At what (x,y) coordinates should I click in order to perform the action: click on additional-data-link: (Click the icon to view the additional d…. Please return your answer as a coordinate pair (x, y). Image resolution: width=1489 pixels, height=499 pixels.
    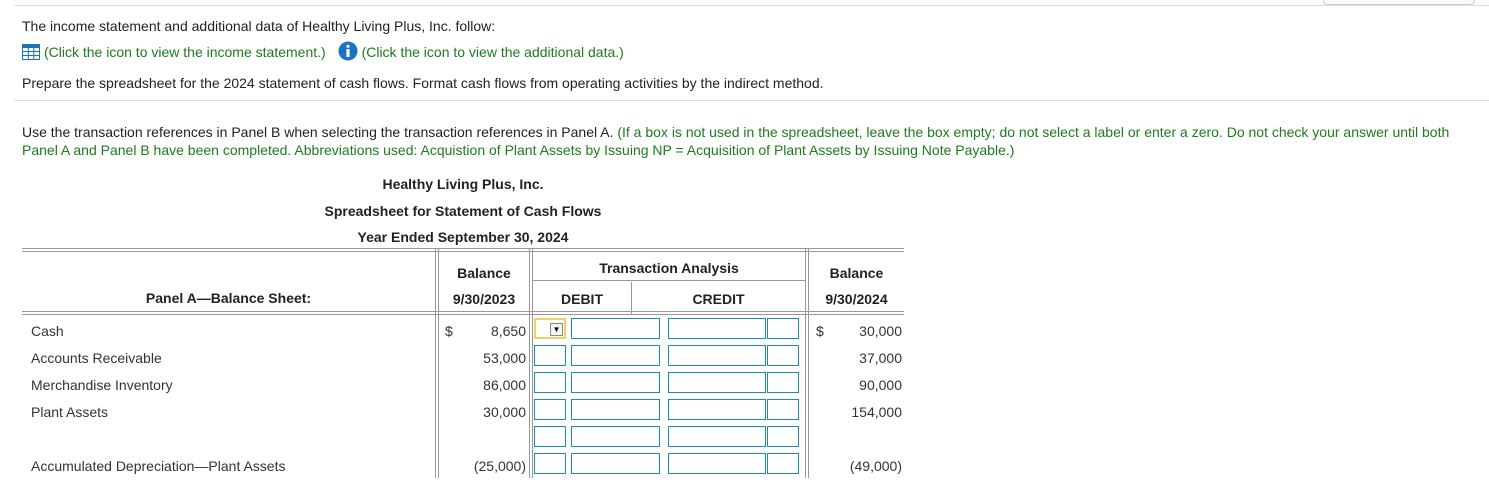
    Looking at the image, I should click on (493, 52).